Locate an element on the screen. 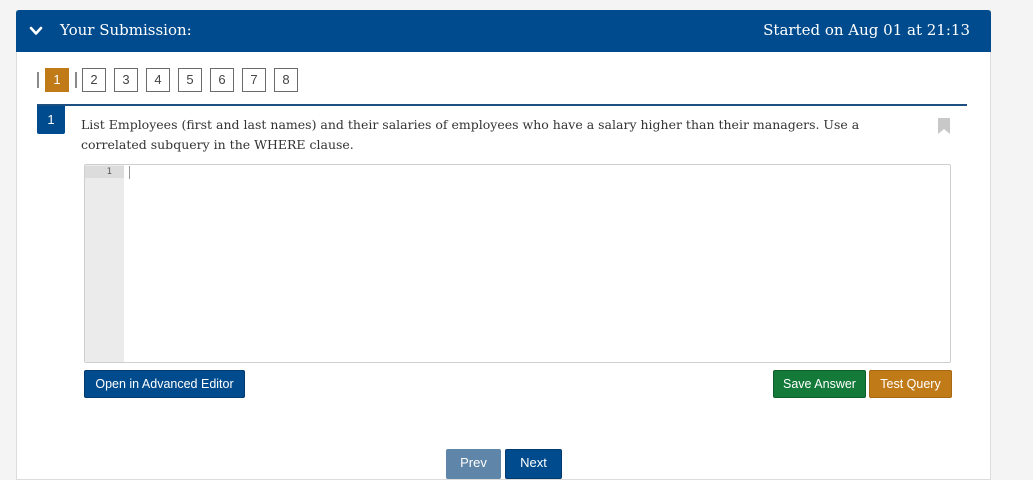 This screenshot has width=1033, height=480. editor-gutter: 1 is located at coordinates (104, 263).